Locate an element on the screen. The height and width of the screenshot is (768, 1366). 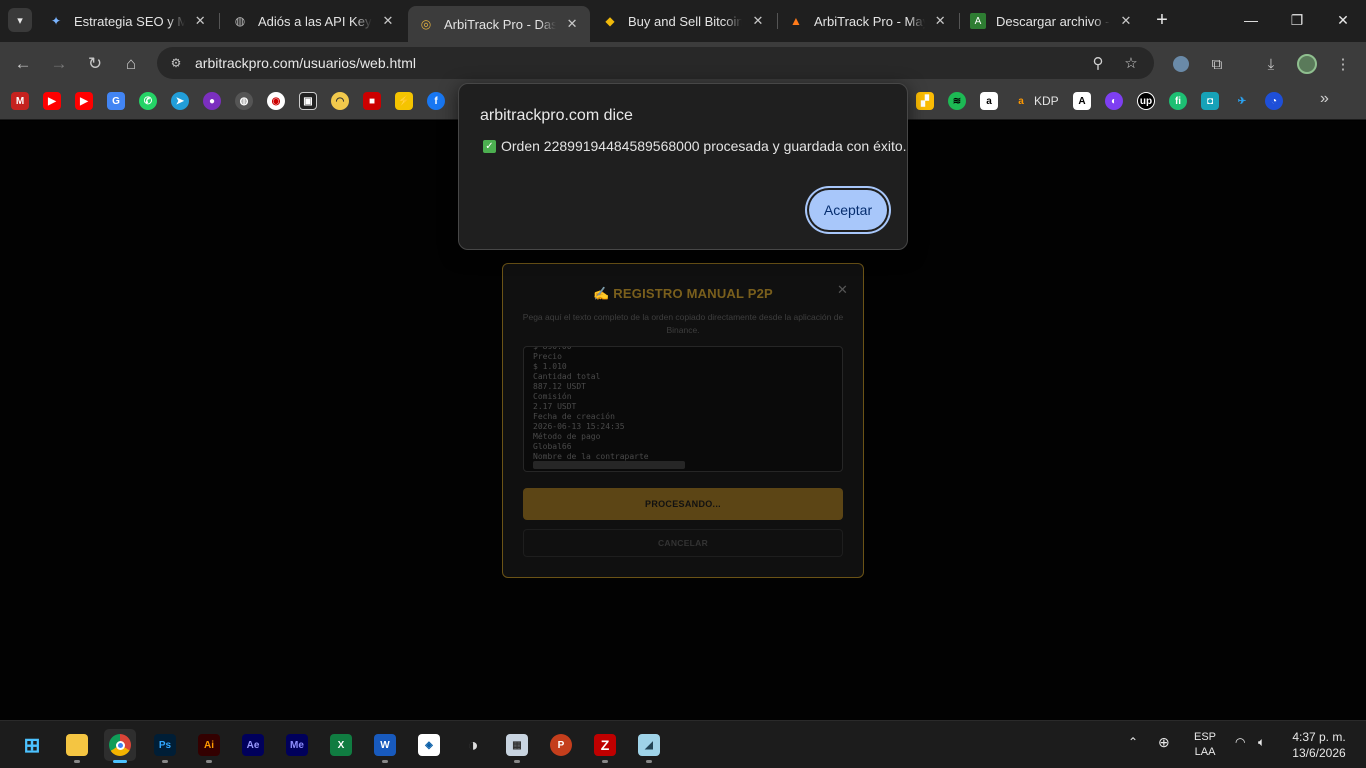
download-icon: ⤓ is located at coordinates (1271, 64).